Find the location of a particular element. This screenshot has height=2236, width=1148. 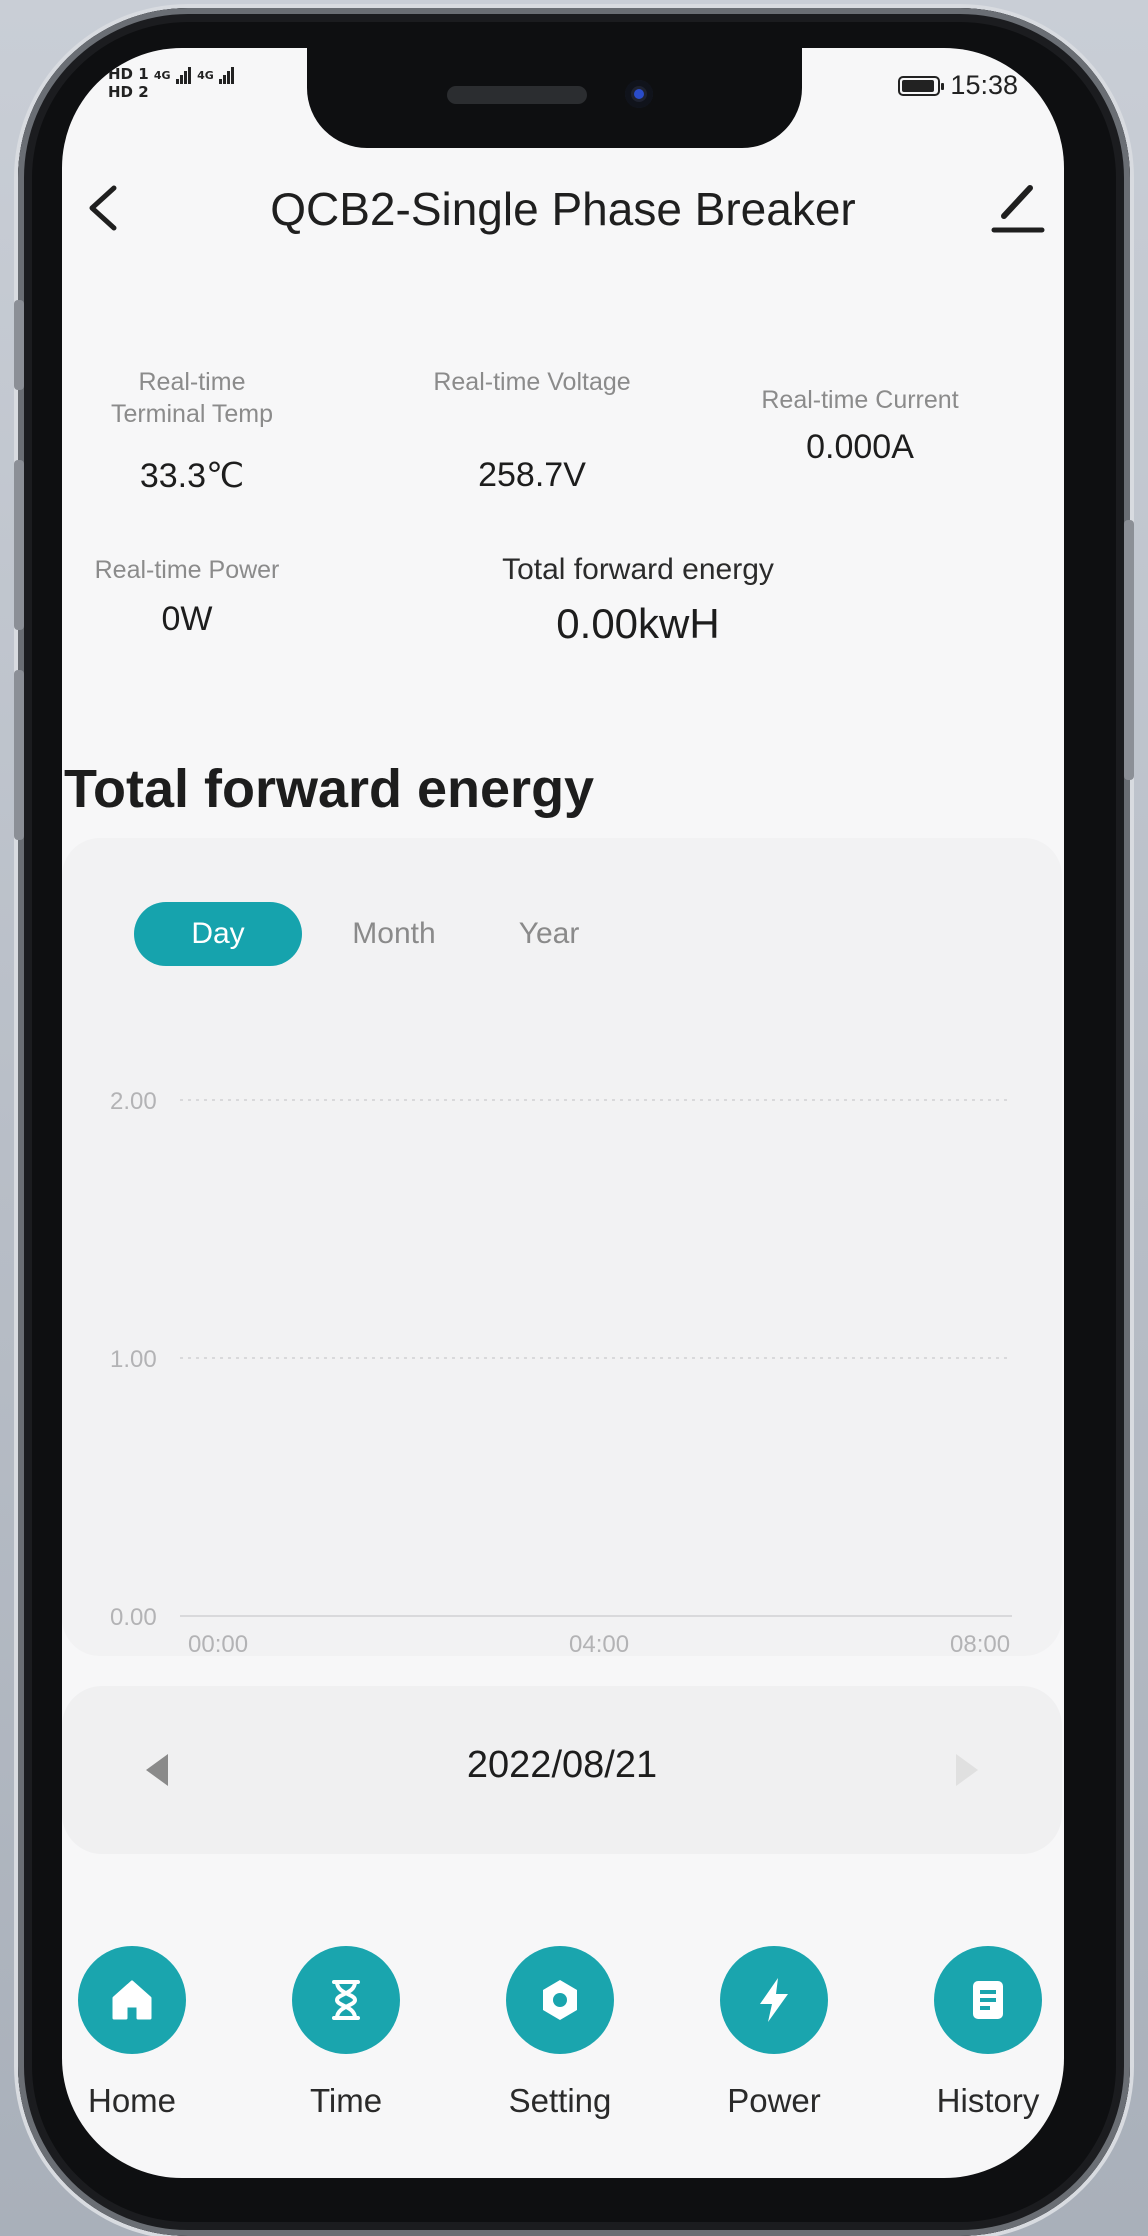

speaker-grille is located at coordinates (517, 95).